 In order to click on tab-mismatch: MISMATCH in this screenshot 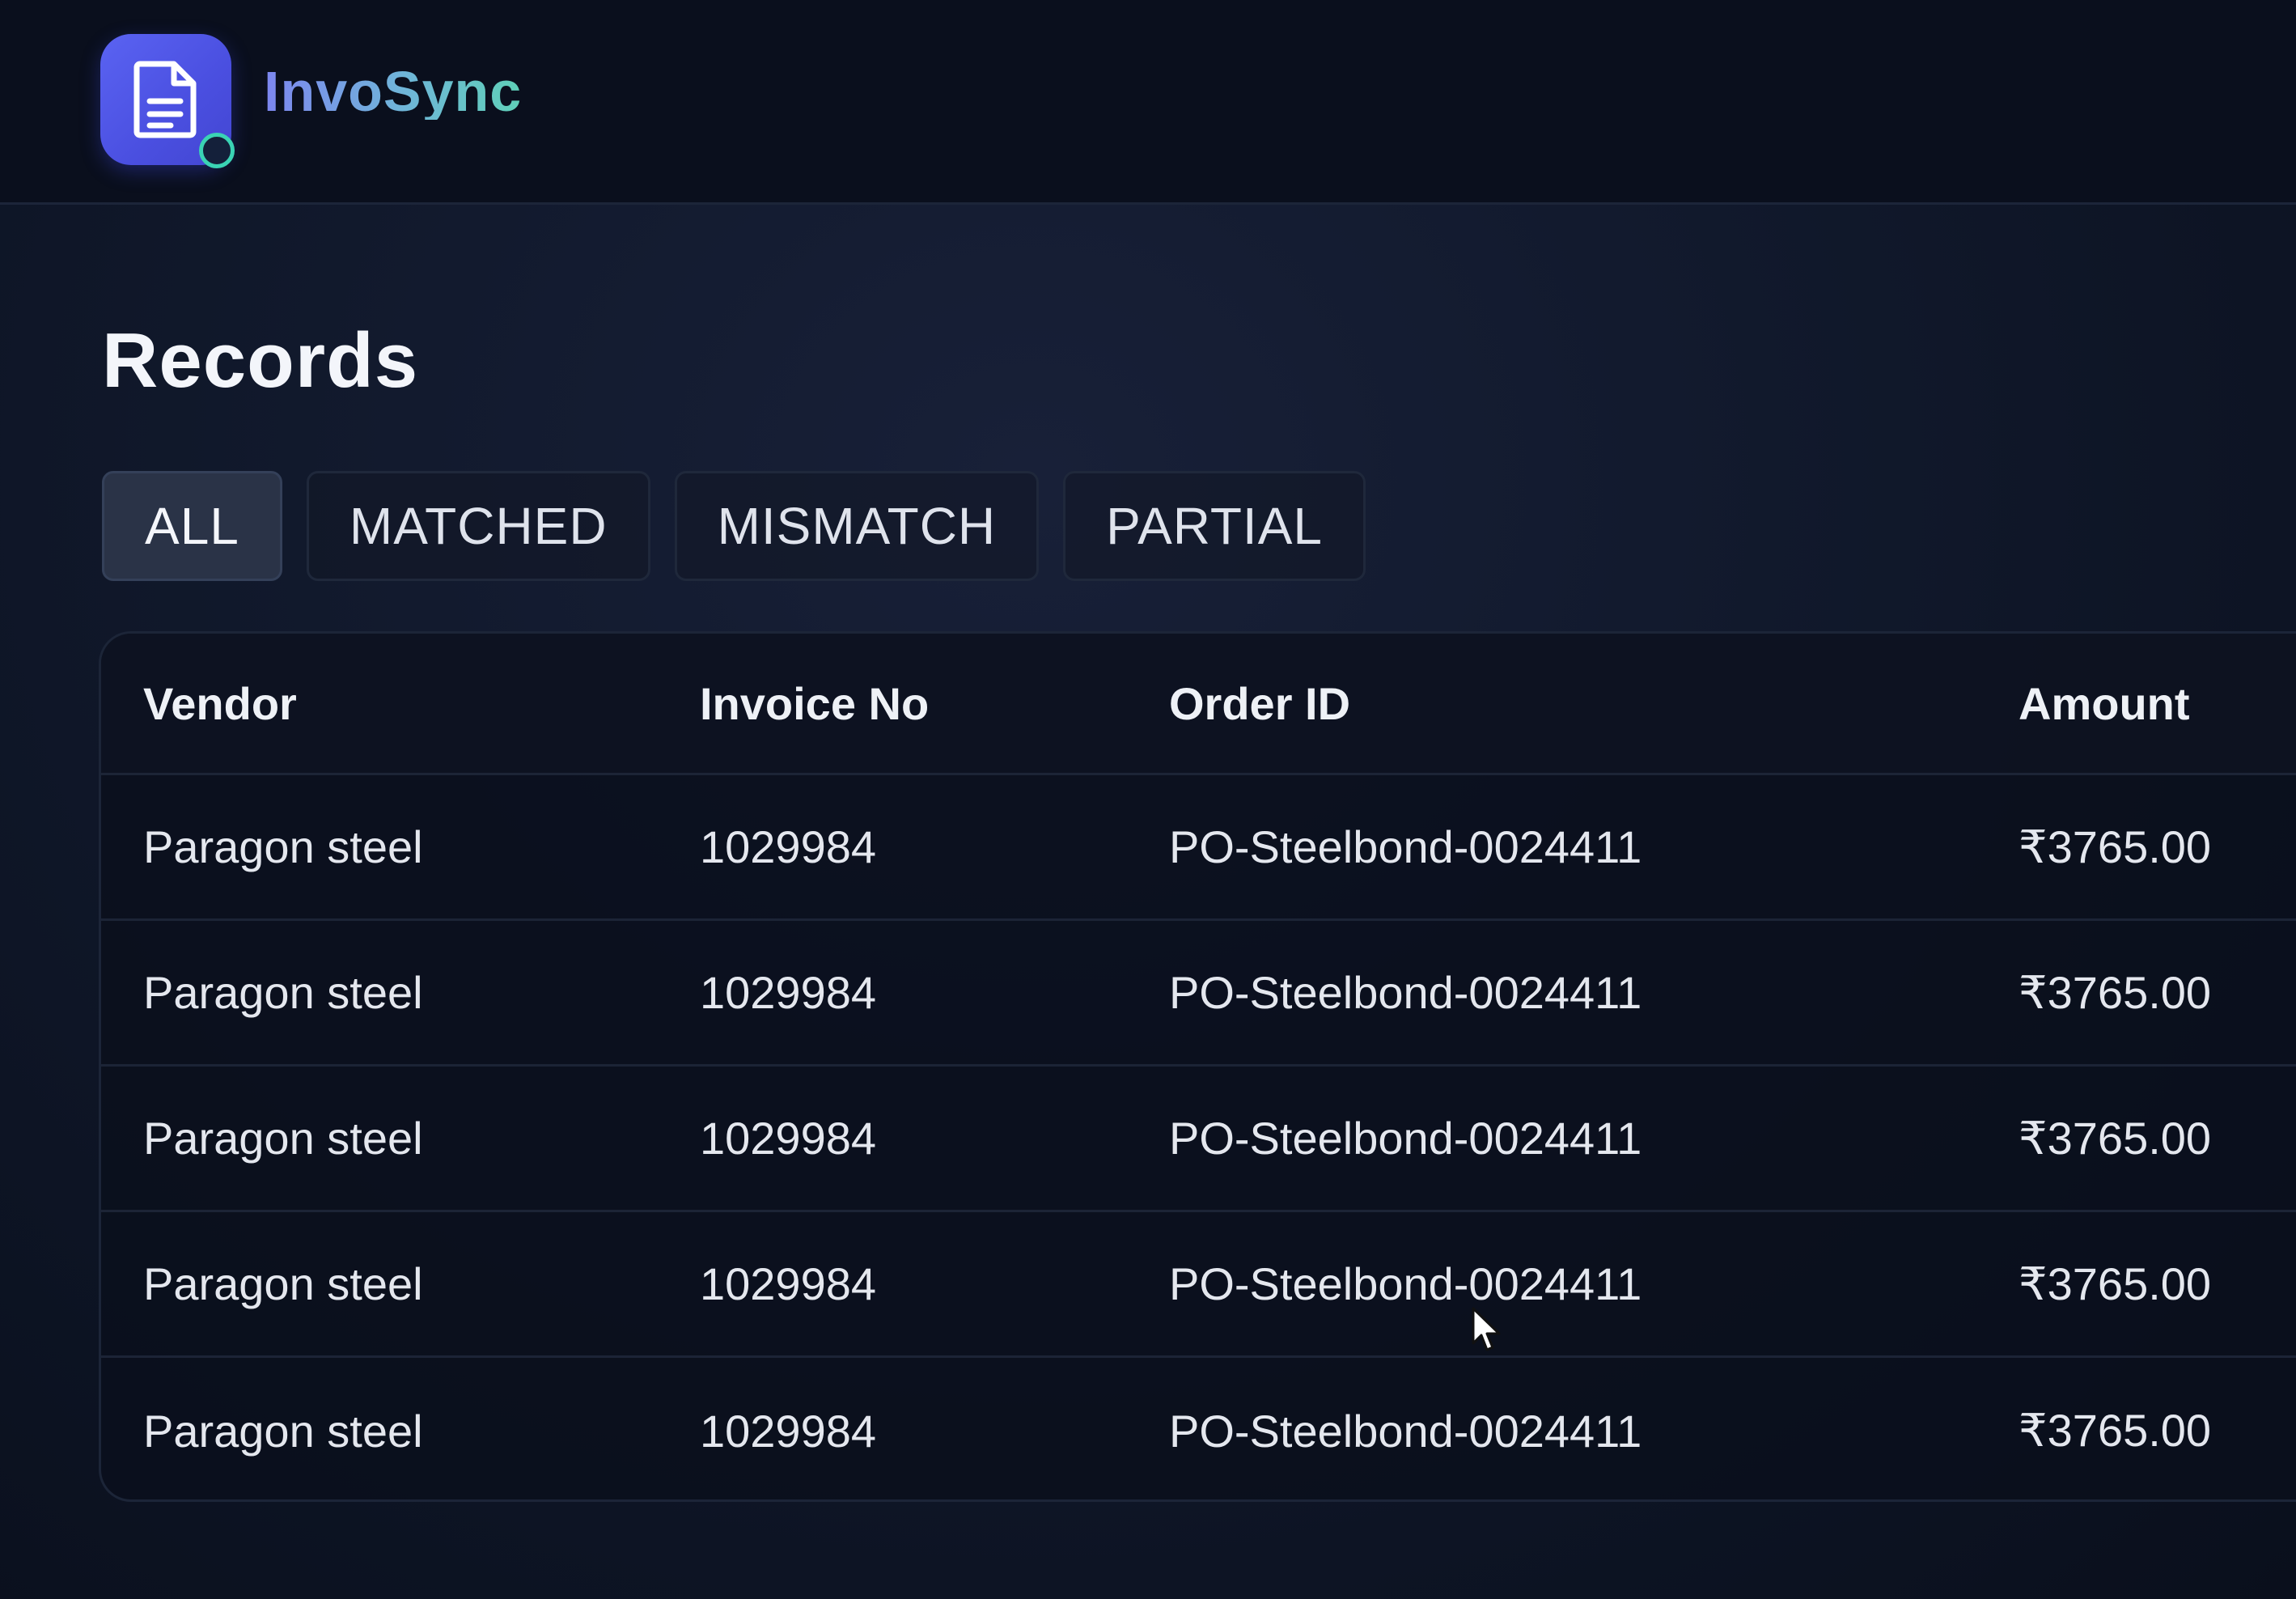, I will do `click(857, 526)`.